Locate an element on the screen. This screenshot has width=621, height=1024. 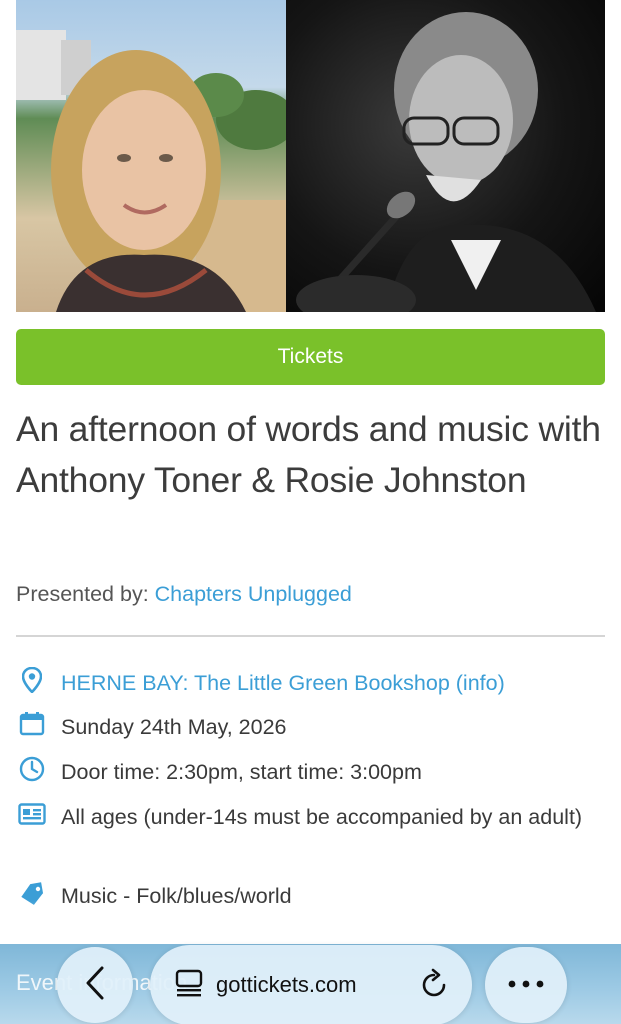
address-bar: gottickets.com is located at coordinates (311, 984).